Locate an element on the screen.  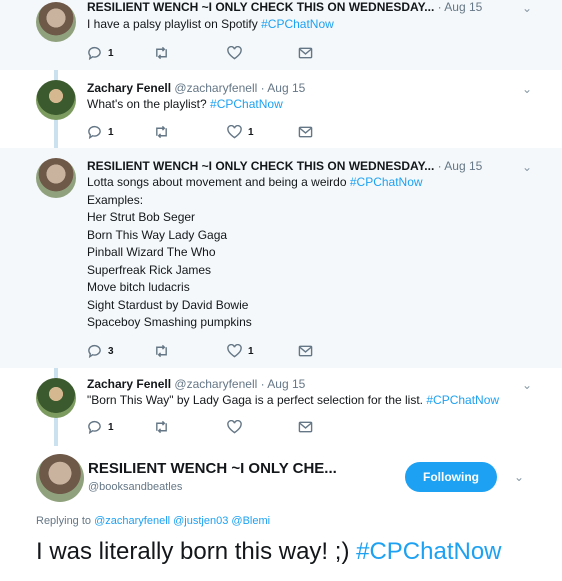
tweet-text: What's on the playlist? #CPChatNow is located at coordinates (185, 104).